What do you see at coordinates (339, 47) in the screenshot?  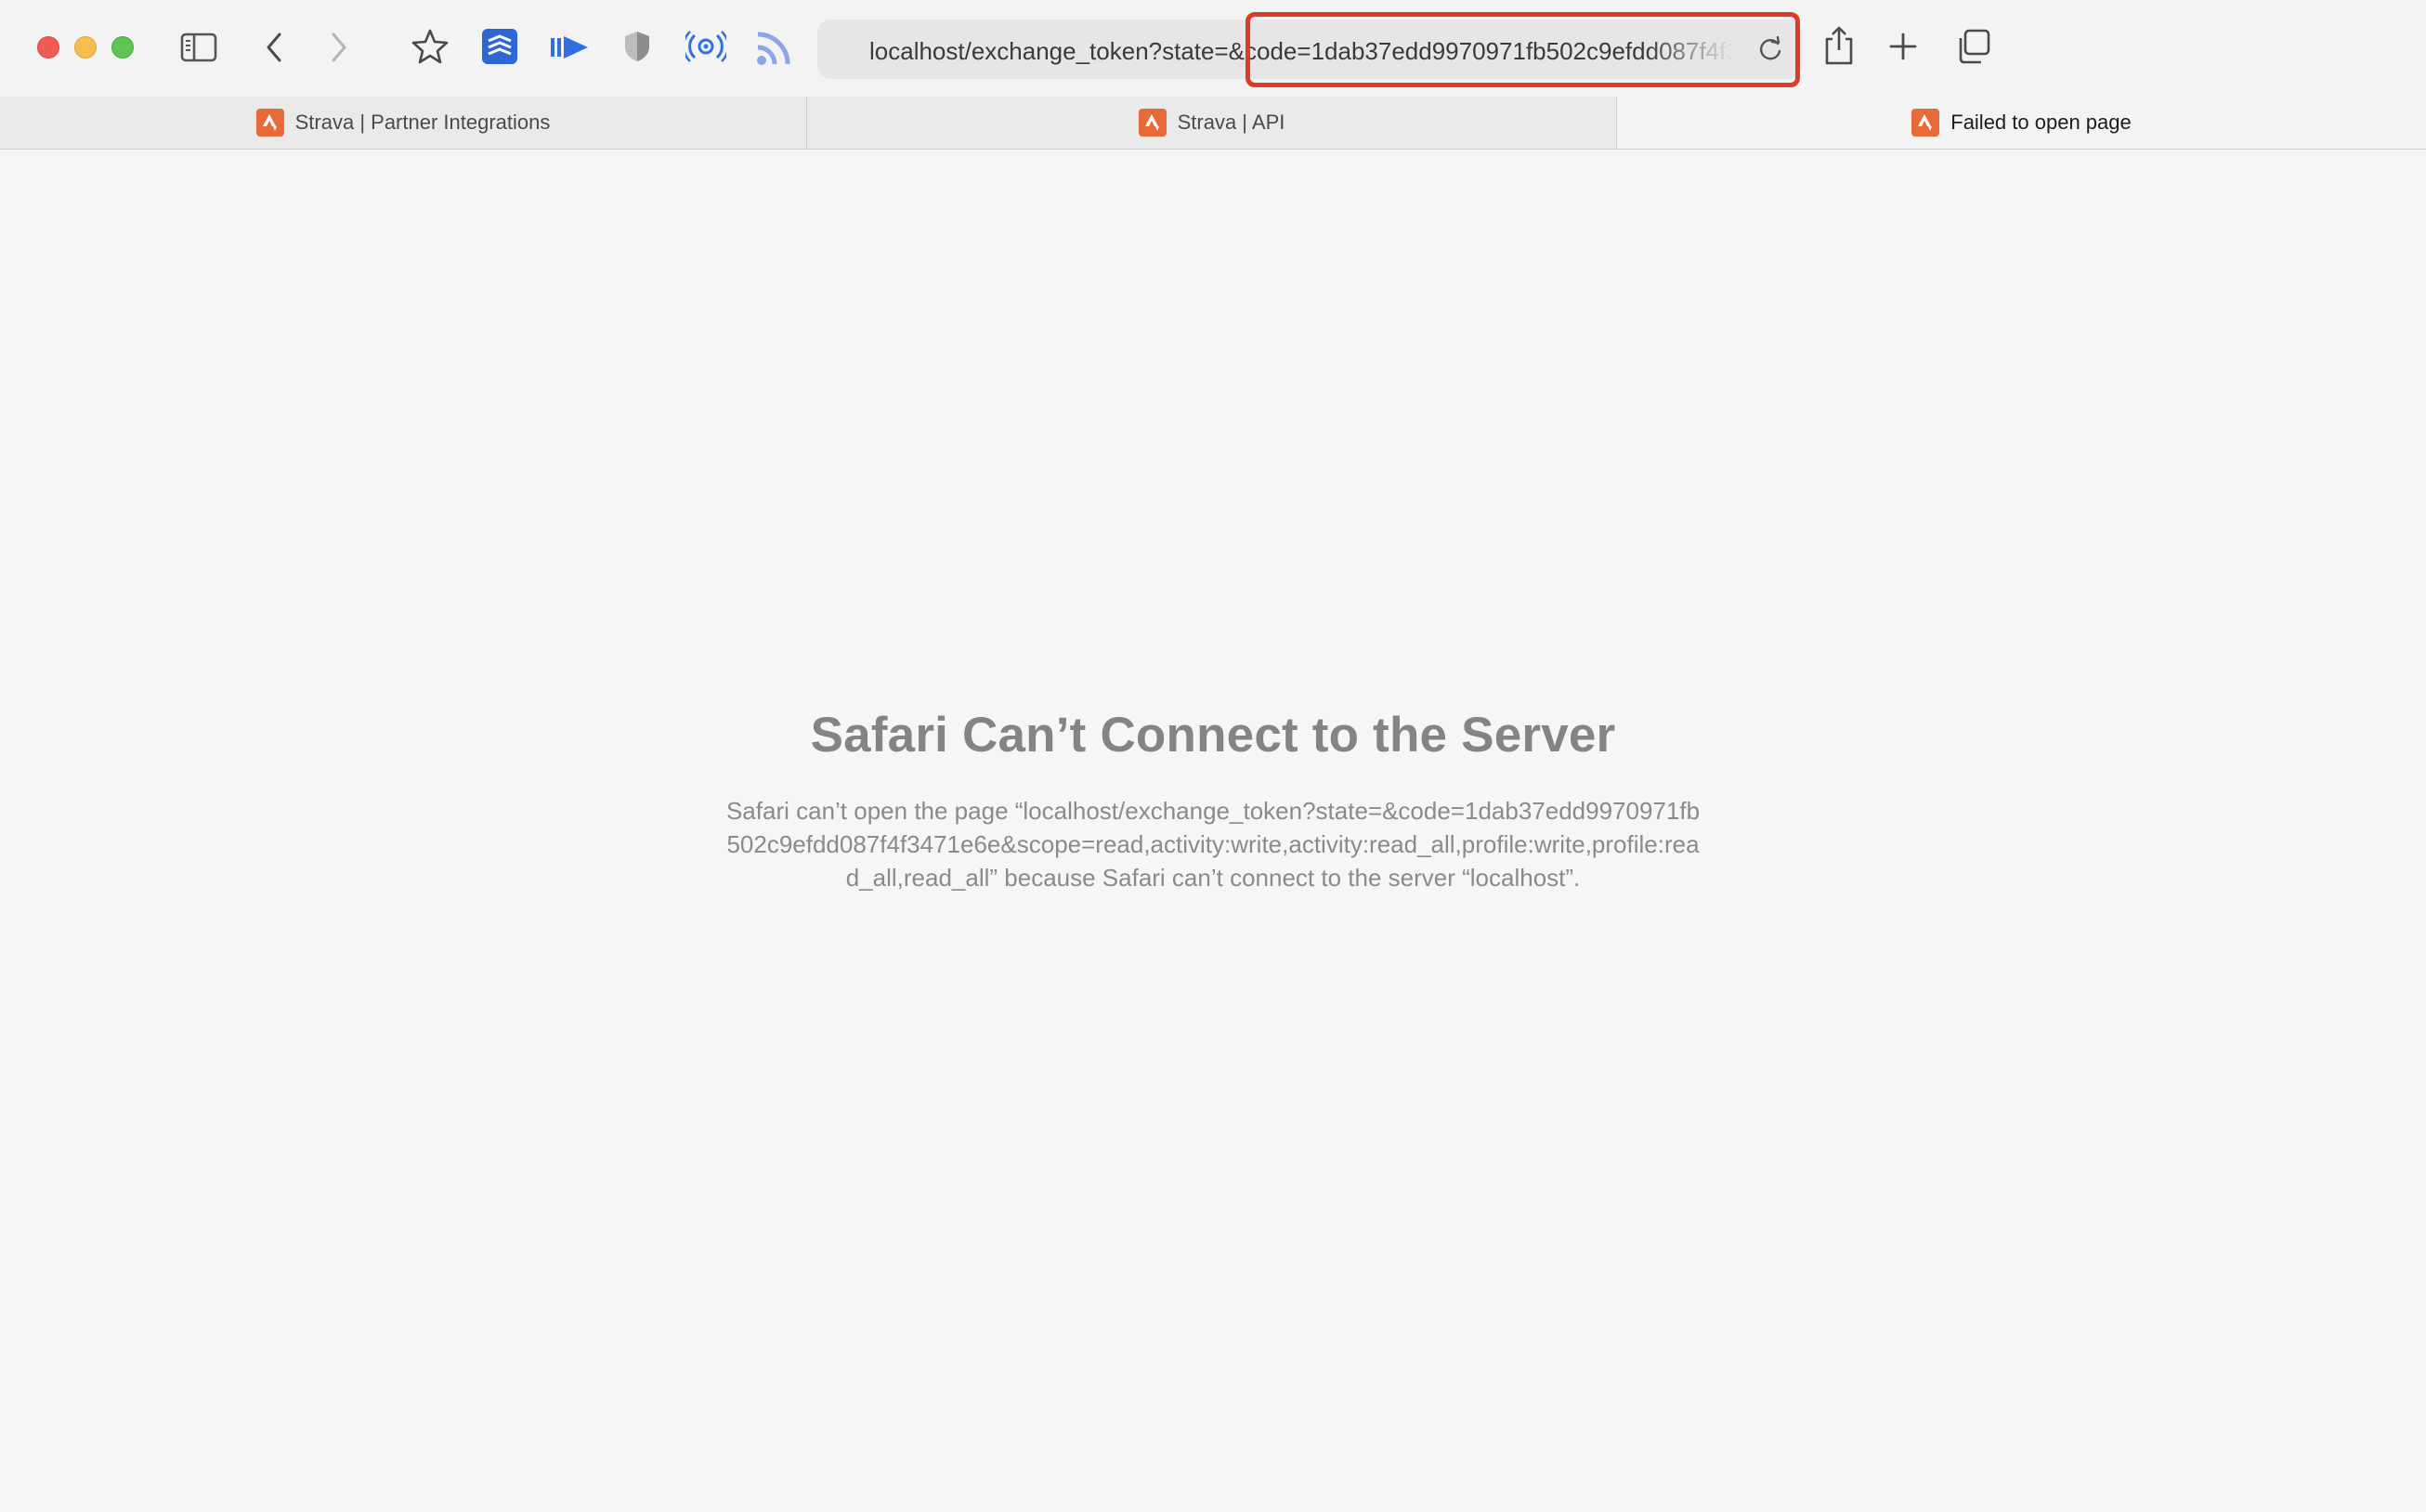 I see `forward-icon` at bounding box center [339, 47].